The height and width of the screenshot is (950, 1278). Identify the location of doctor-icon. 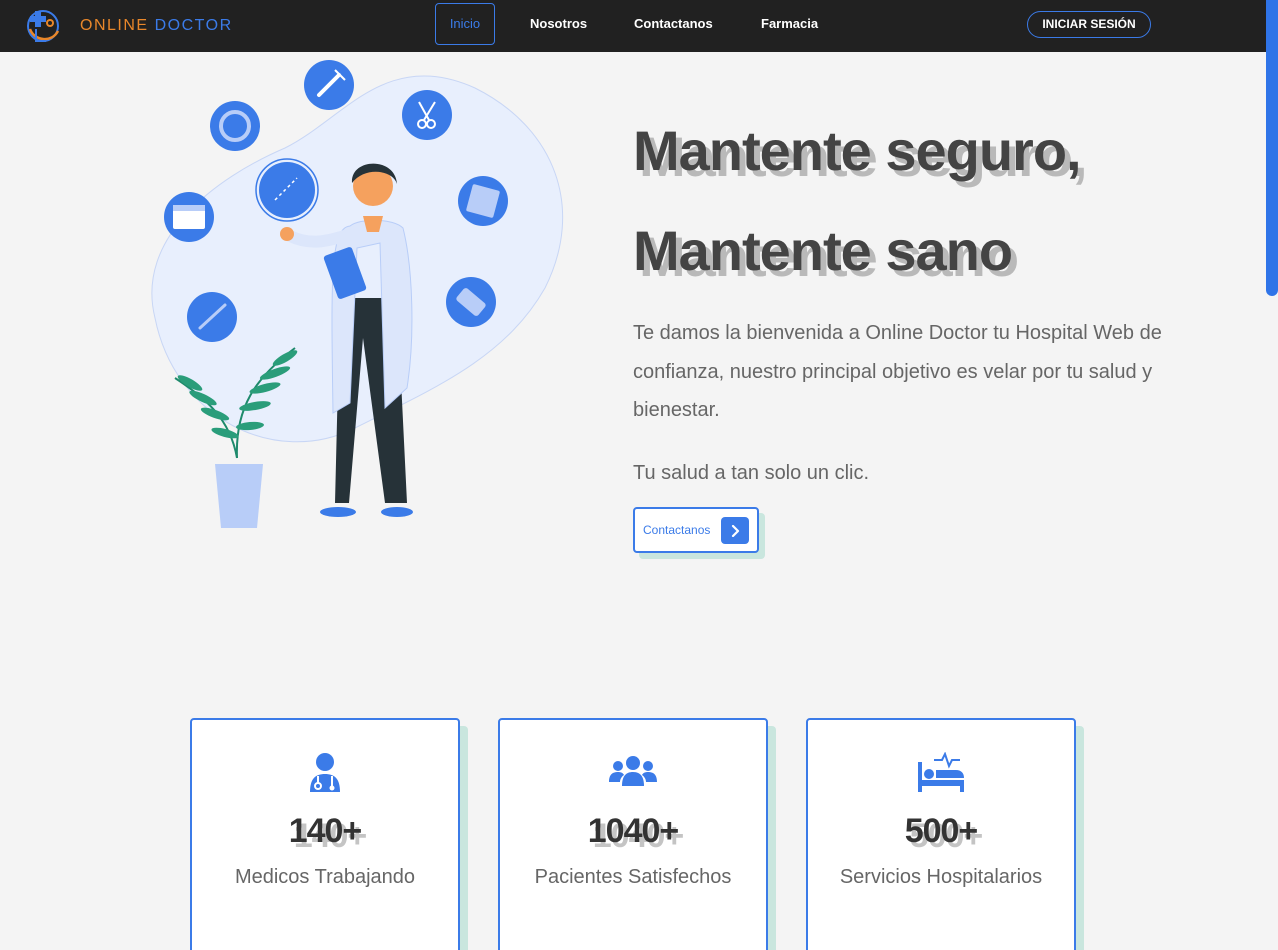
(325, 772).